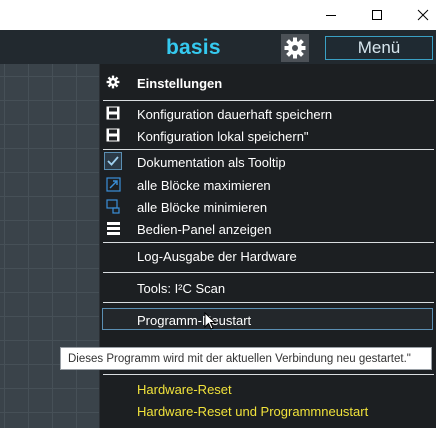  Describe the element at coordinates (423, 15) in the screenshot. I see `close-icon` at that location.